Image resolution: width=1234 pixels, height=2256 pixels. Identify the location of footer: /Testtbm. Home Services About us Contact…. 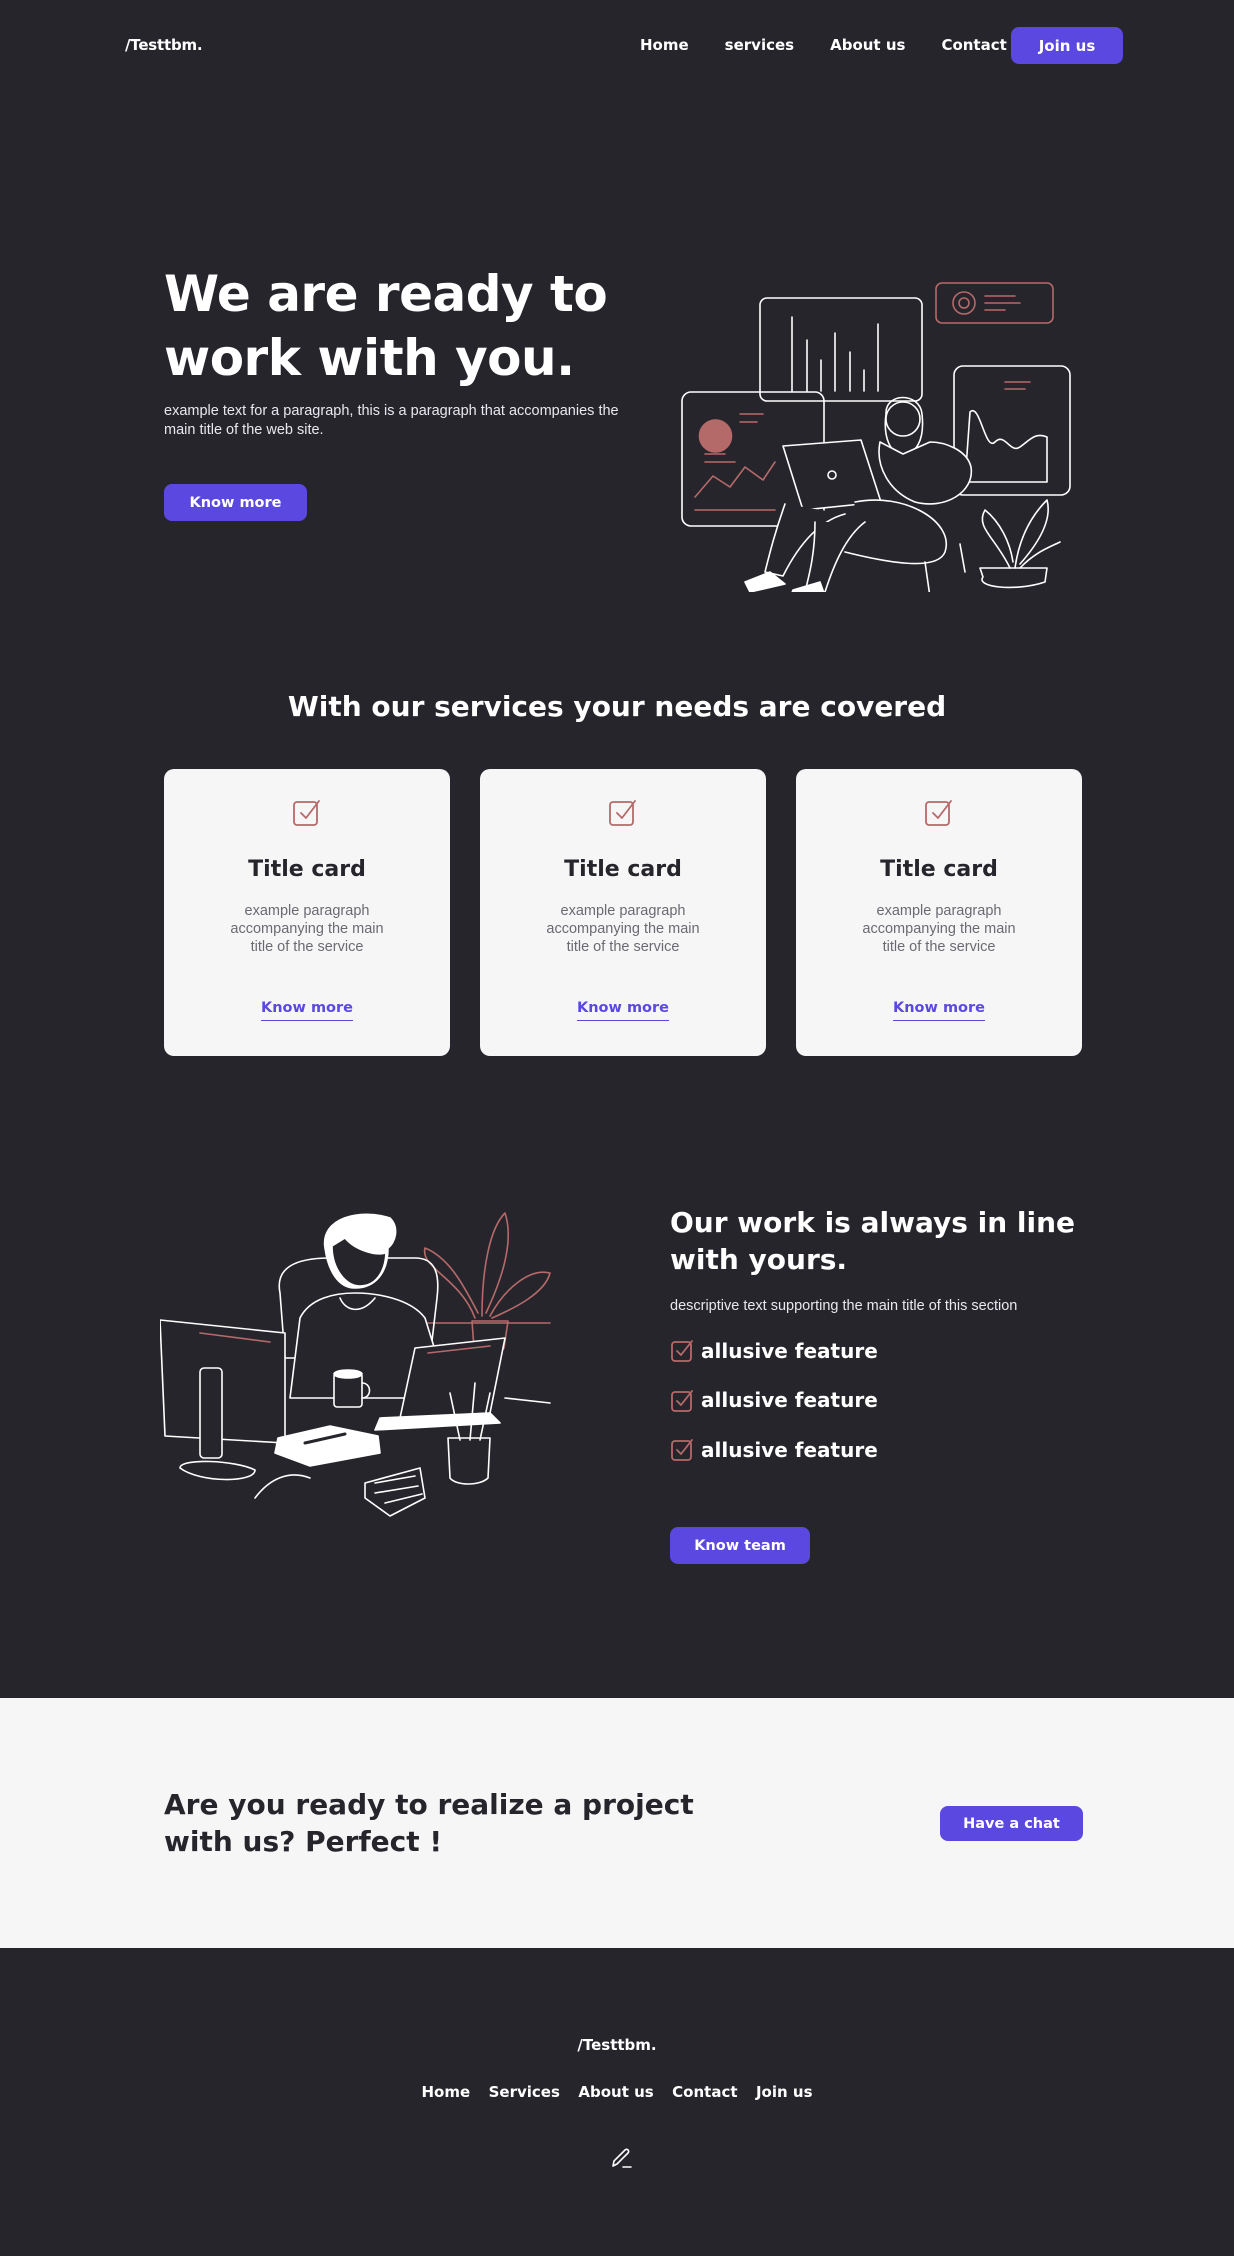
(617, 2102).